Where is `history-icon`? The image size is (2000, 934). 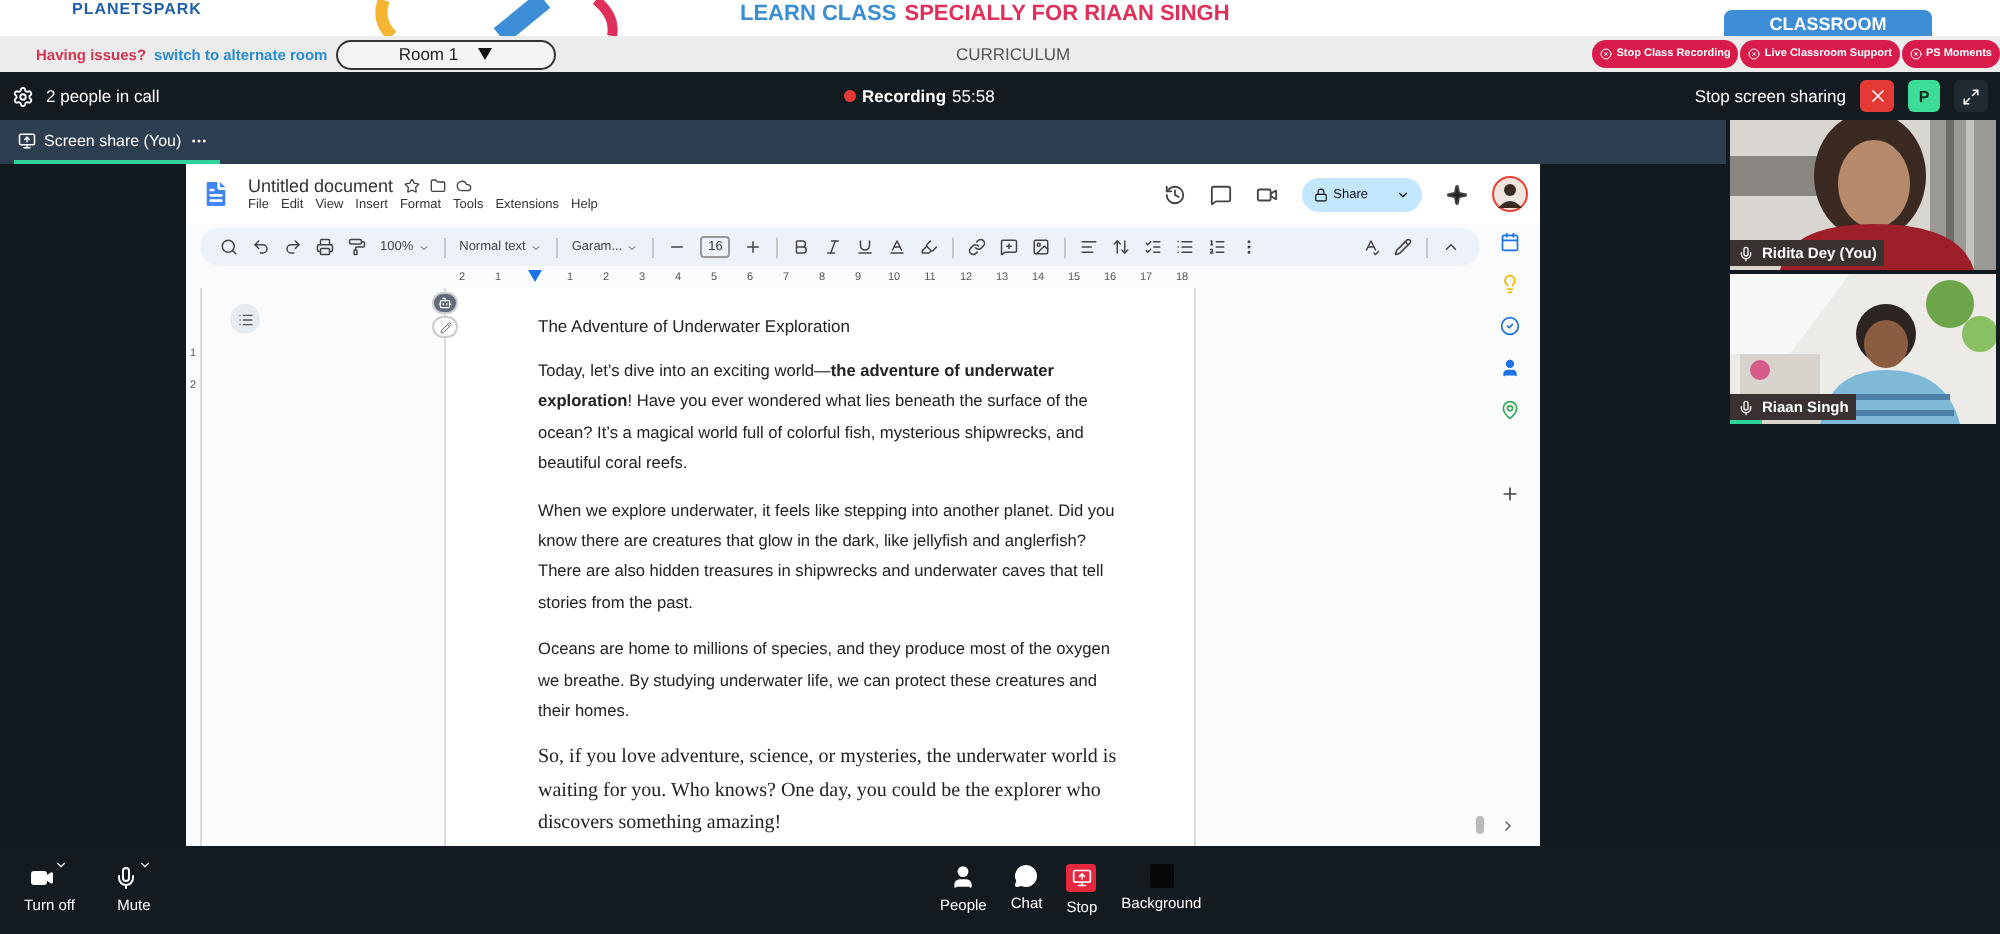 history-icon is located at coordinates (1174, 194).